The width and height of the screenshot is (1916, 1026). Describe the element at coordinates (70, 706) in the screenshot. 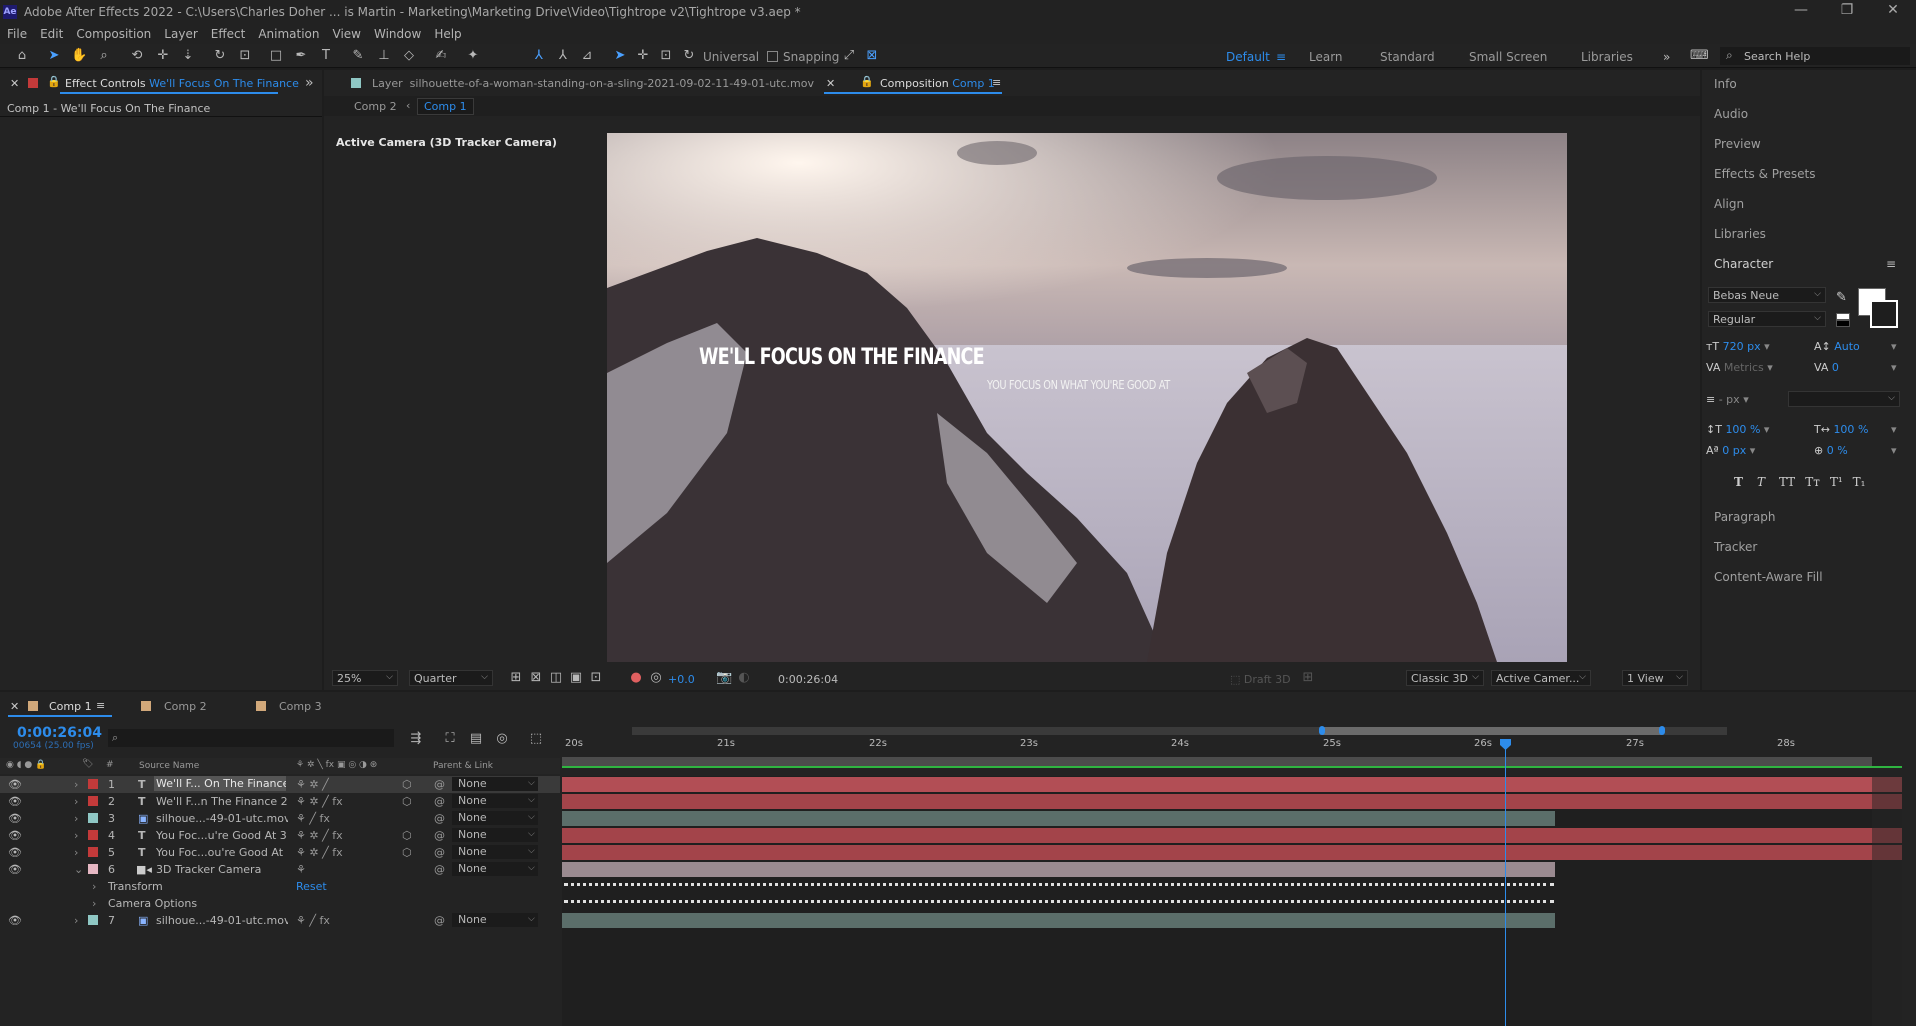

I see `timeline-tab-comp1: Comp 1` at that location.